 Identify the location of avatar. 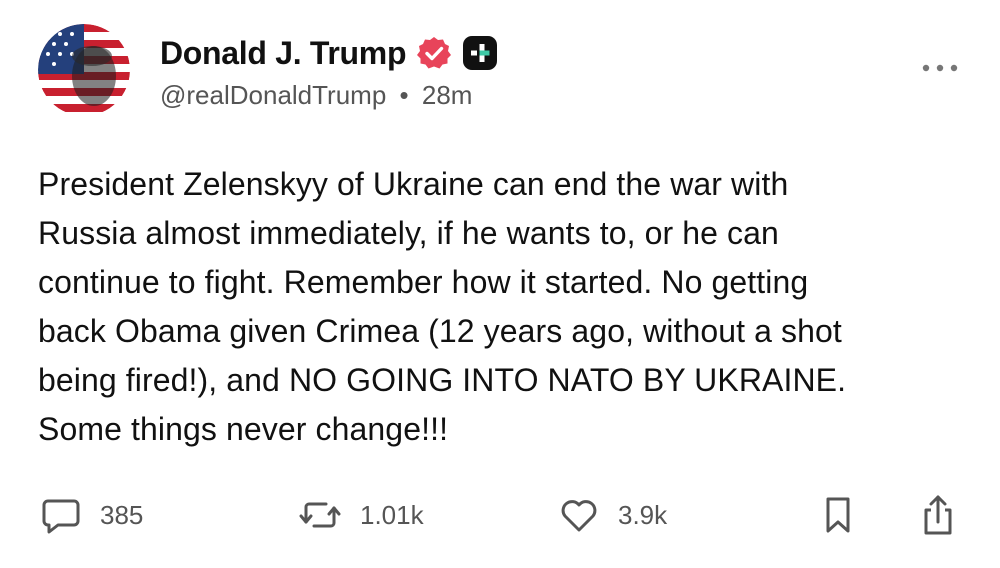
(84, 70).